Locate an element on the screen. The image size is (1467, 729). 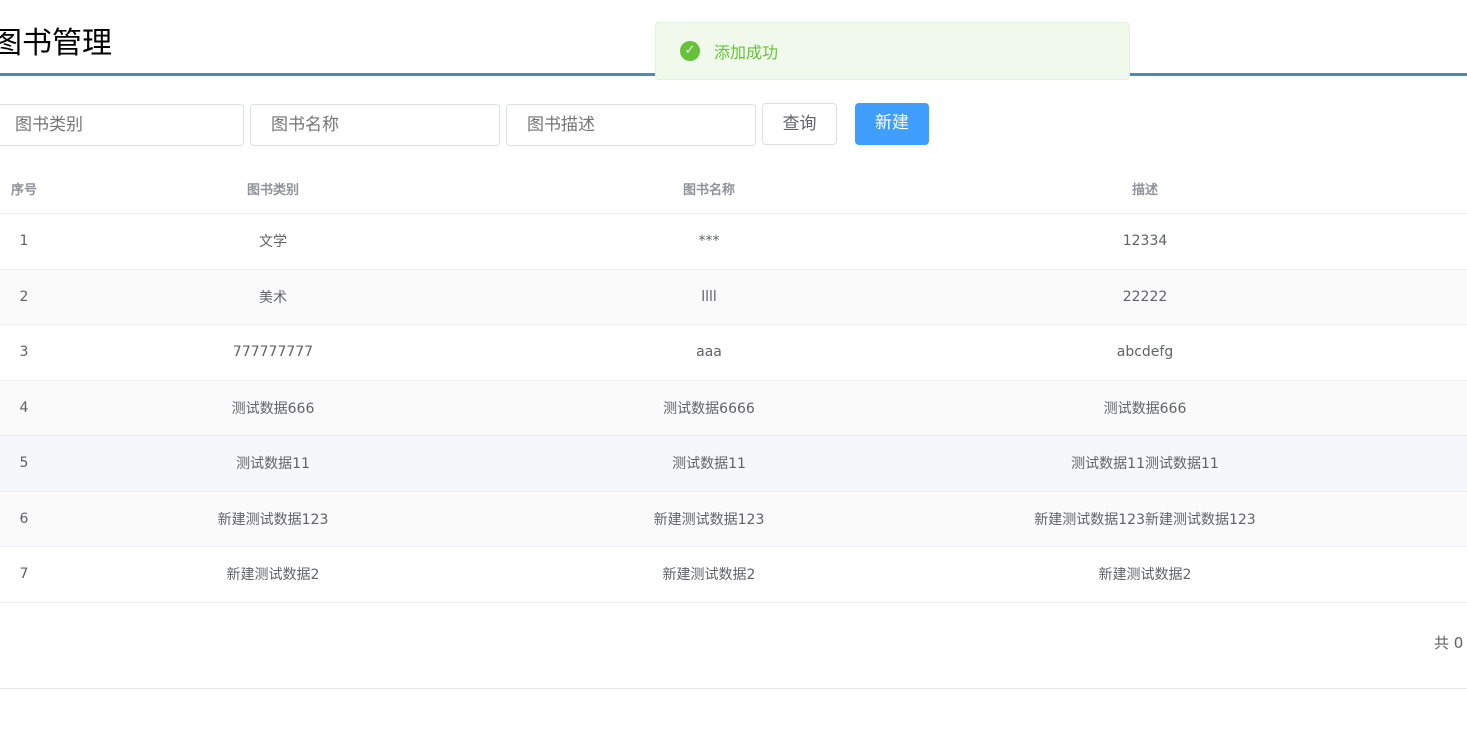
cell-name: 测试数据6666 is located at coordinates (709, 408).